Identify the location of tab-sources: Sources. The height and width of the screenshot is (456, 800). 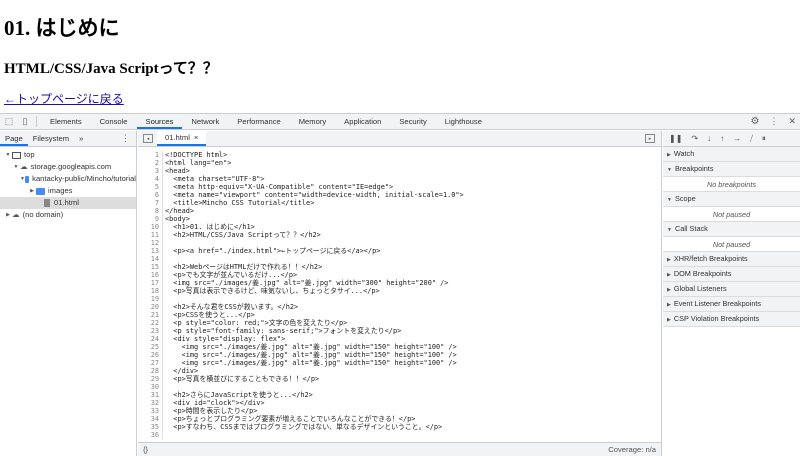
(159, 121).